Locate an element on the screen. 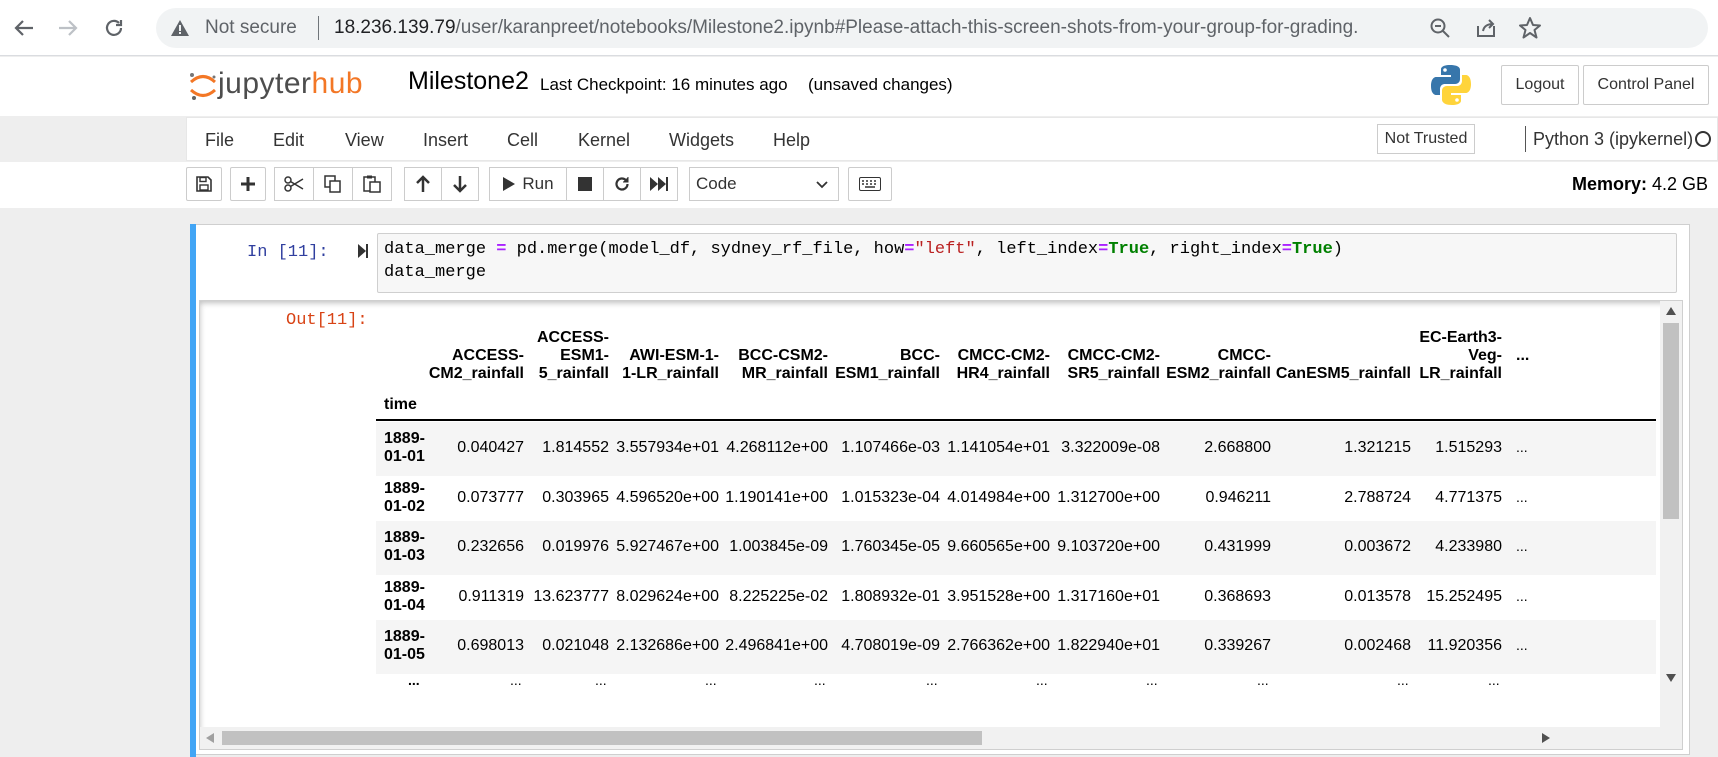 The image size is (1718, 757). row-index-line: 01-01 is located at coordinates (404, 456).